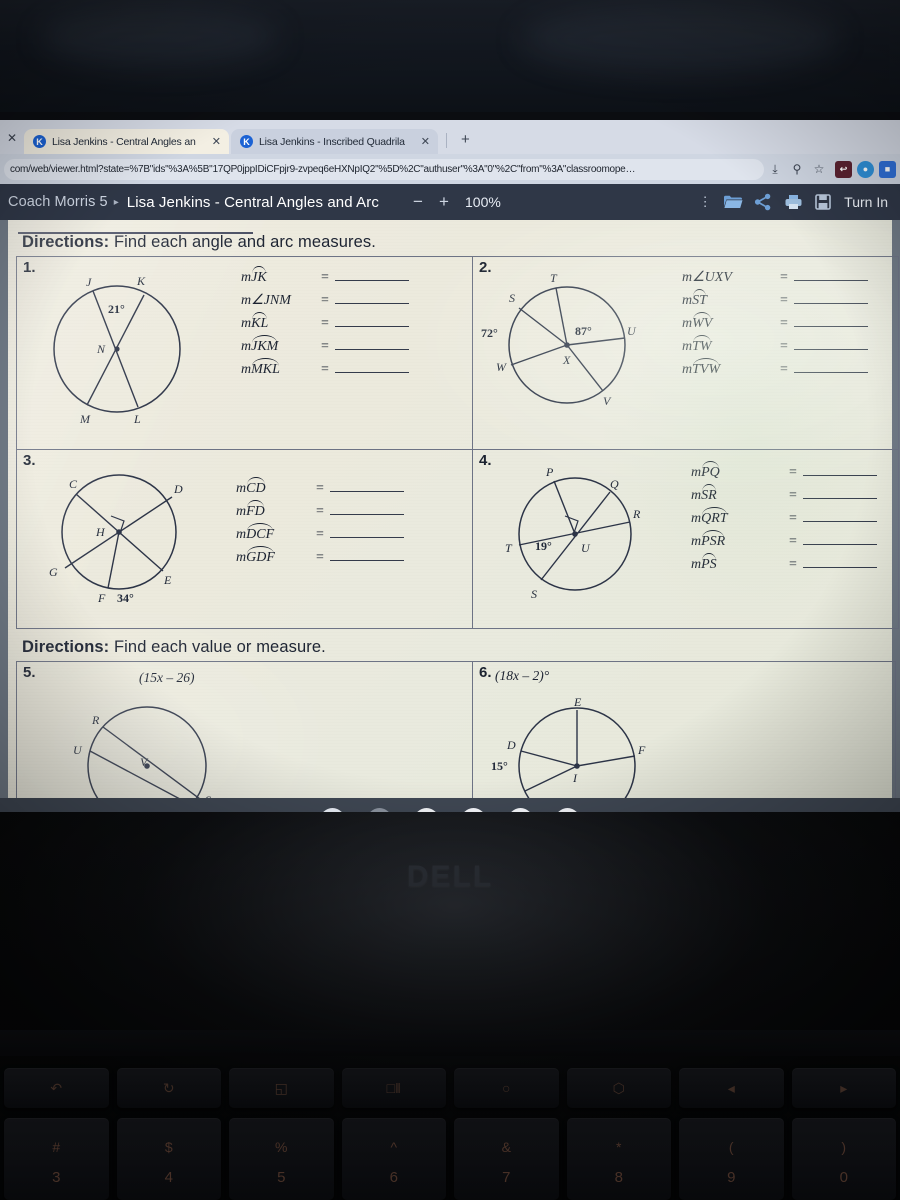  What do you see at coordinates (393, 1088) in the screenshot?
I see `key-overview: □‖` at bounding box center [393, 1088].